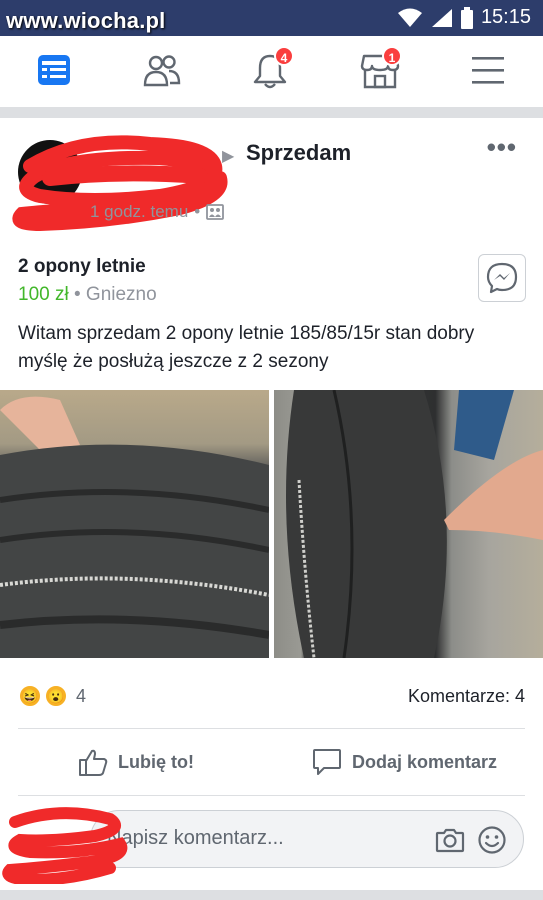  I want to click on nav-menu, so click(490, 72).